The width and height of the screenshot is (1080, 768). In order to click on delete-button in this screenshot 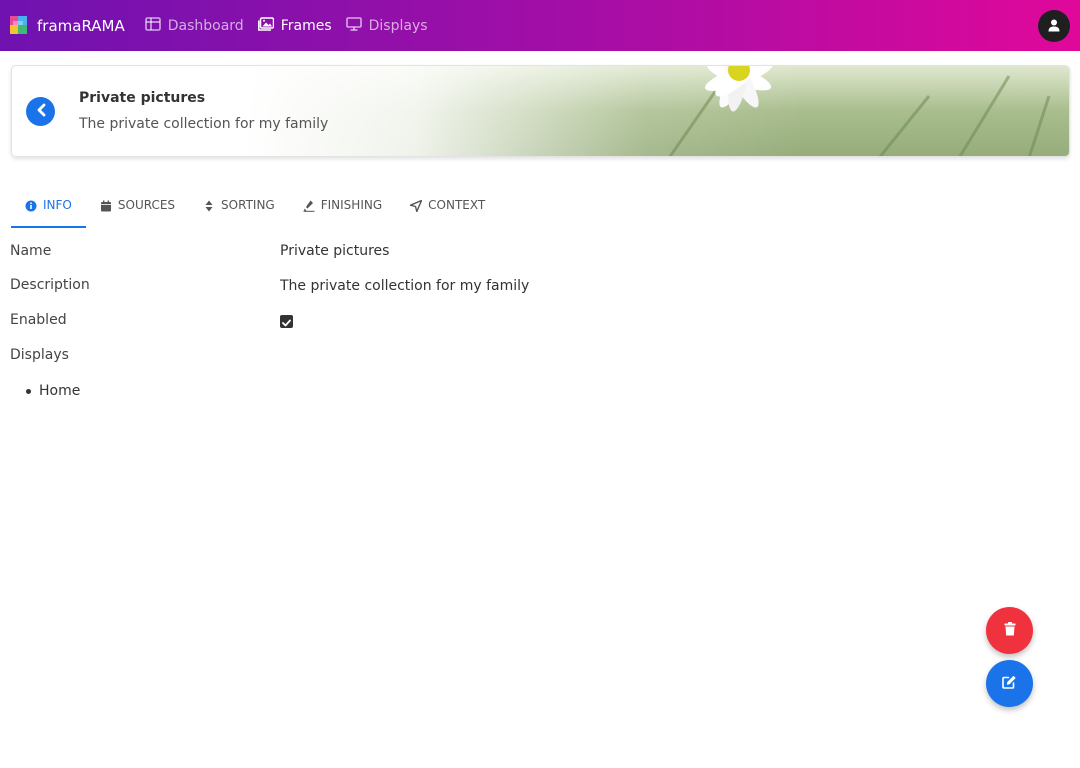, I will do `click(1009, 630)`.